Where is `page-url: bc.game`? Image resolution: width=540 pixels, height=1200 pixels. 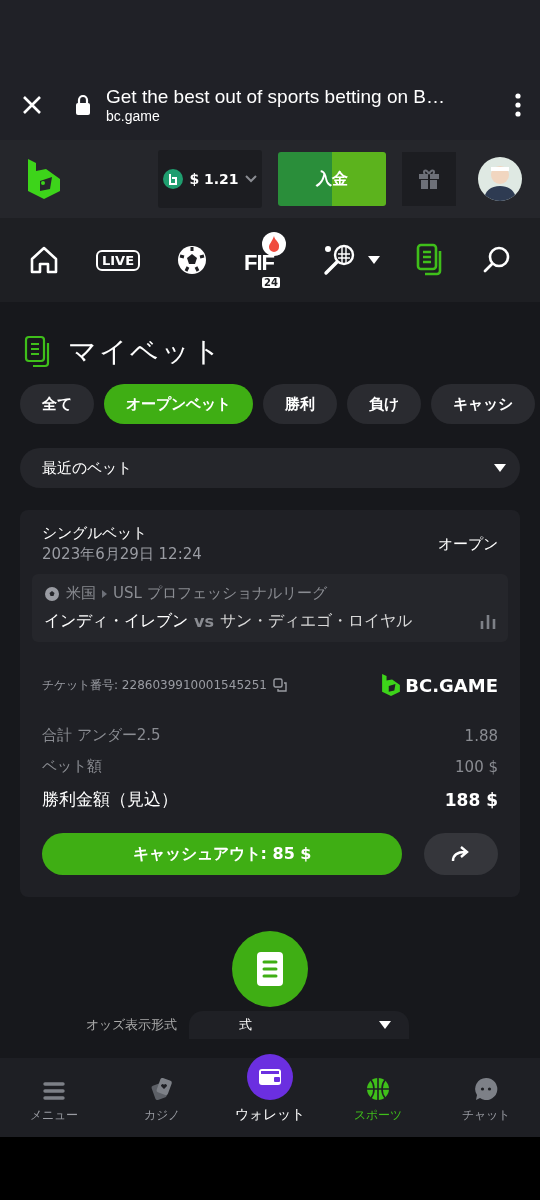 page-url: bc.game is located at coordinates (133, 116).